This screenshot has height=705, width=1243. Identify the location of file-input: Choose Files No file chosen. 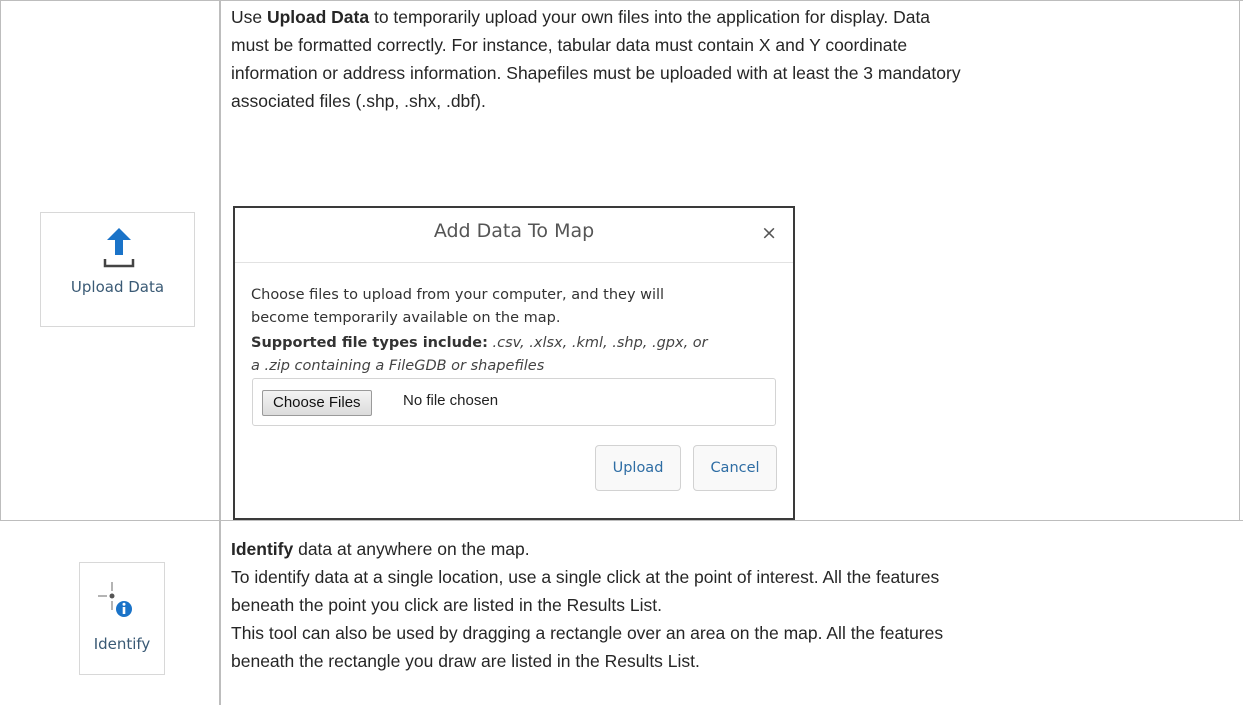
(514, 402).